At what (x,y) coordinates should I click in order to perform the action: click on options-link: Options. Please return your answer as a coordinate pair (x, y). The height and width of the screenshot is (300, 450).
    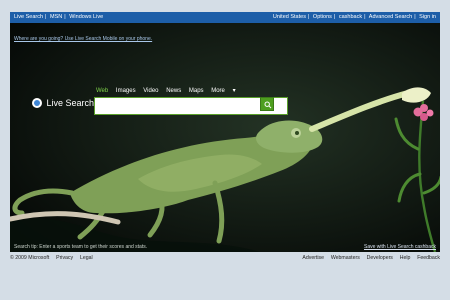
    Looking at the image, I should click on (322, 17).